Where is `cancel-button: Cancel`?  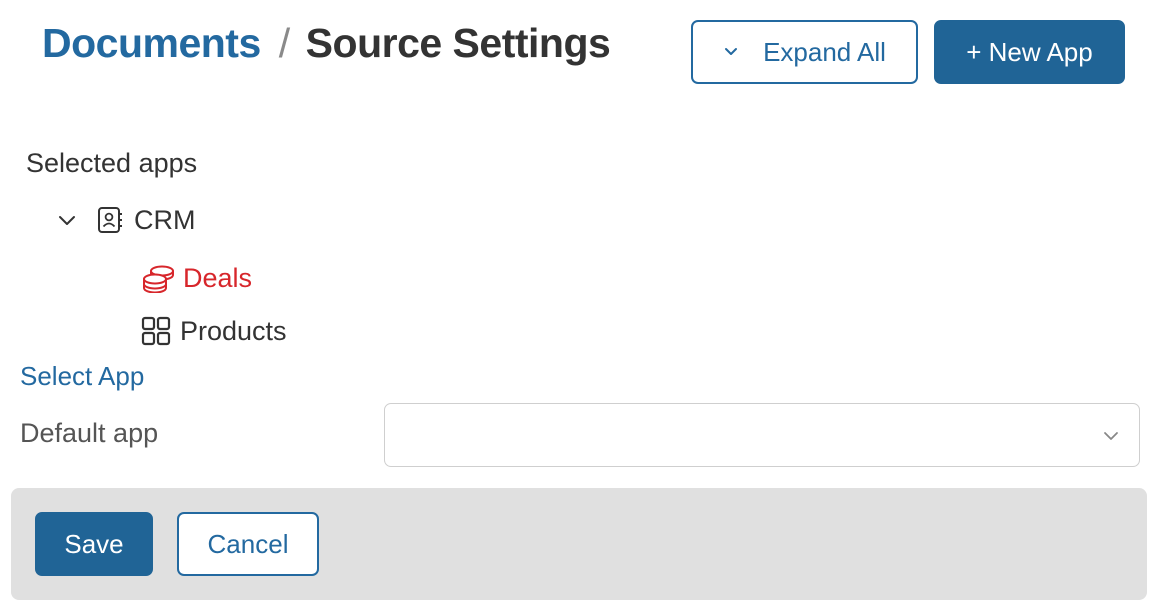 cancel-button: Cancel is located at coordinates (248, 544).